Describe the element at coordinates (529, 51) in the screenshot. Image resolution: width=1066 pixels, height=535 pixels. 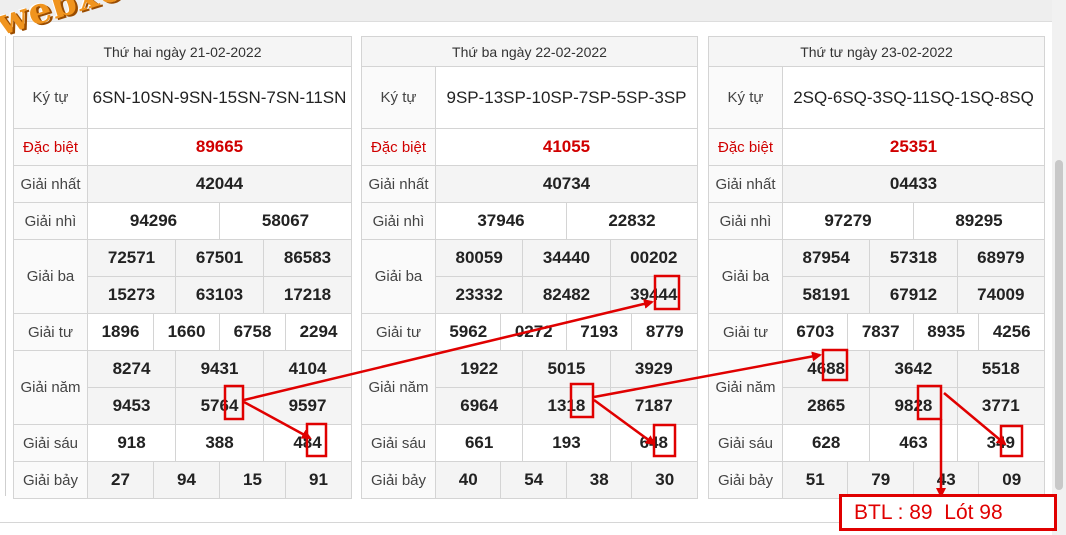
I see `table-date-header: Thứ ba ngày 22-02-2022` at that location.